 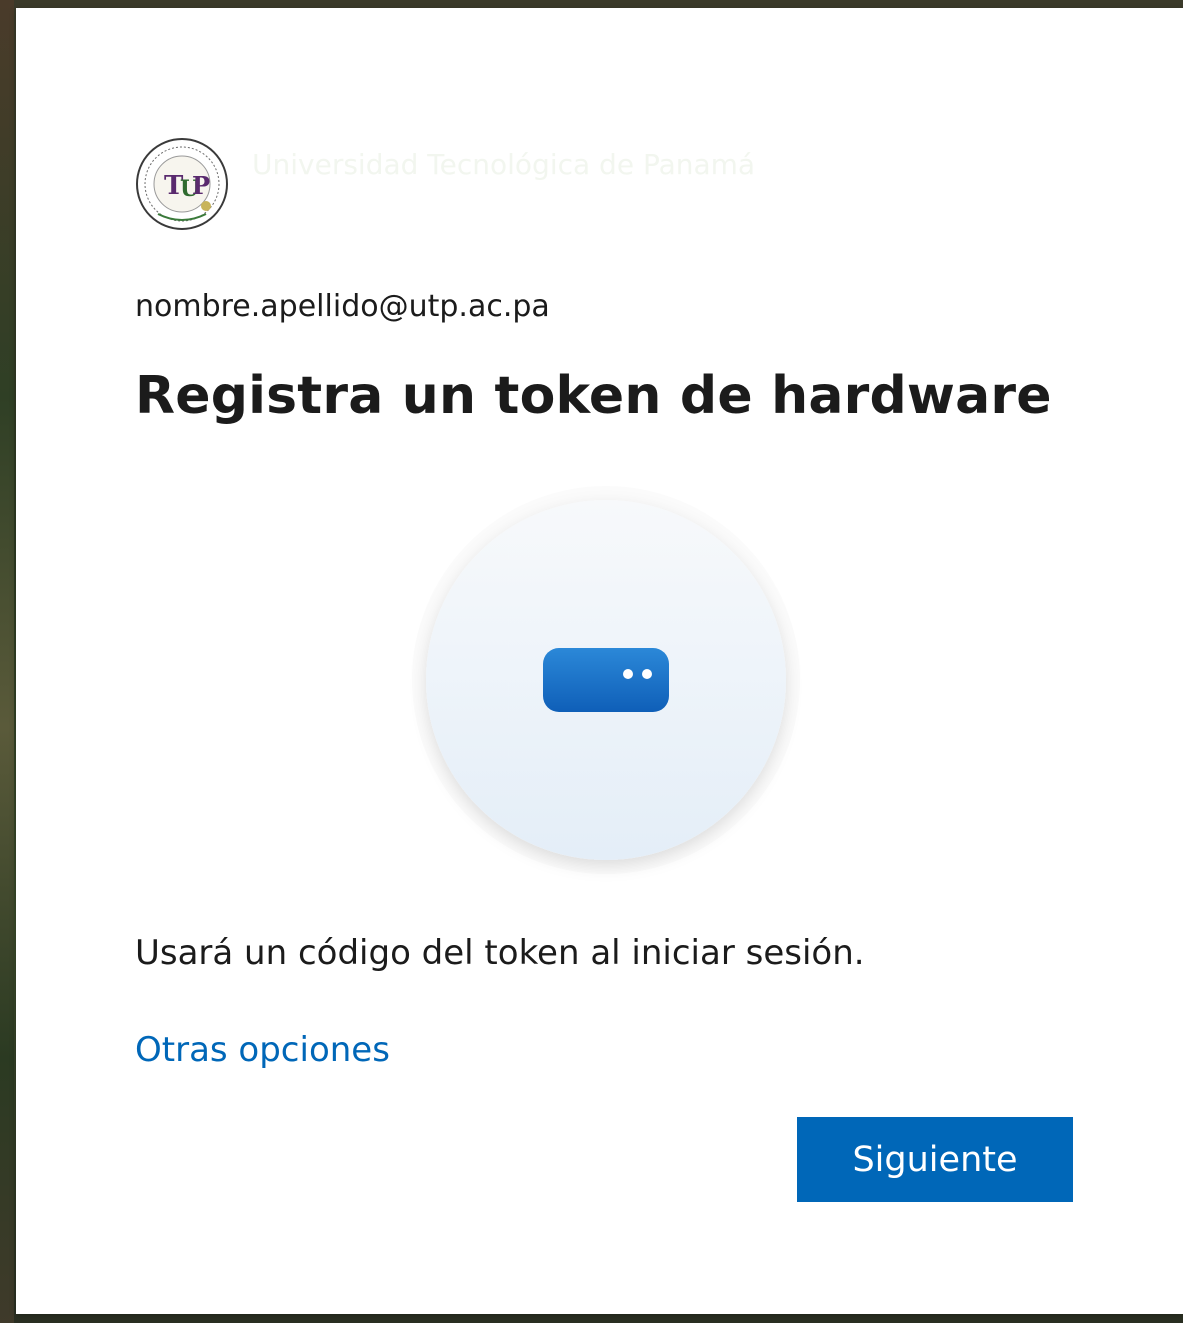 I want to click on other-options-link: Otras opciones, so click(x=262, y=1050).